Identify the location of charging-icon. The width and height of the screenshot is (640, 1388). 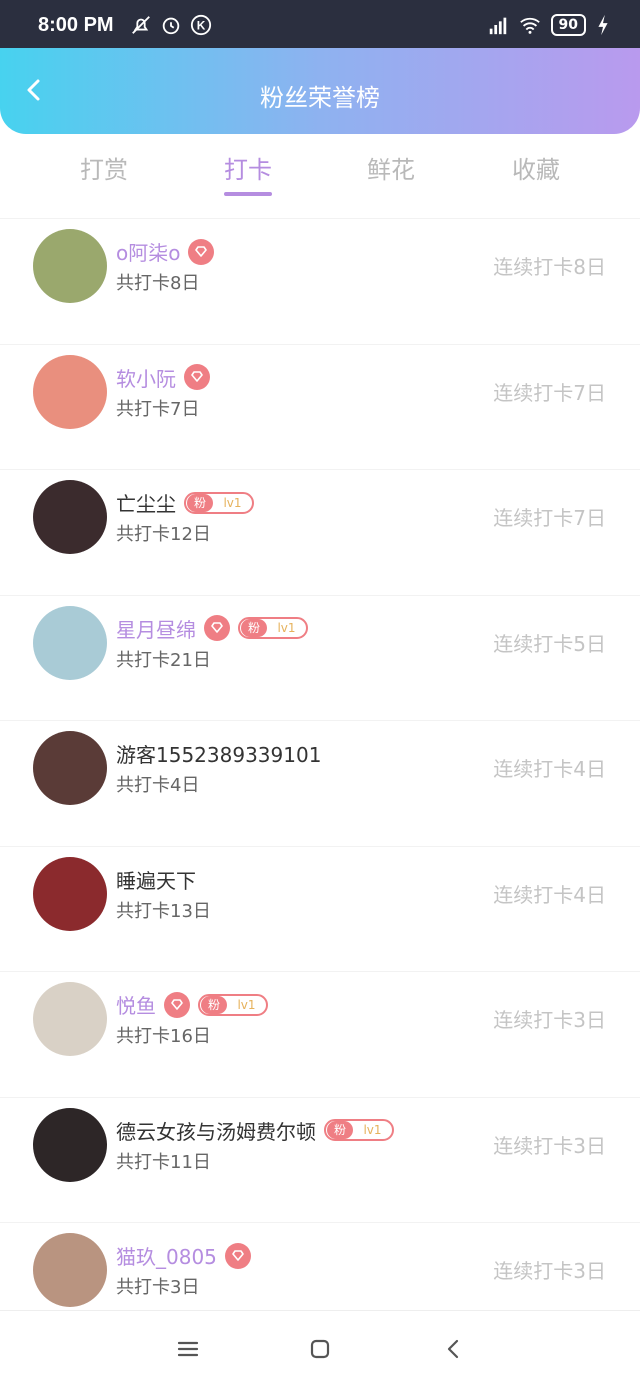
(603, 25).